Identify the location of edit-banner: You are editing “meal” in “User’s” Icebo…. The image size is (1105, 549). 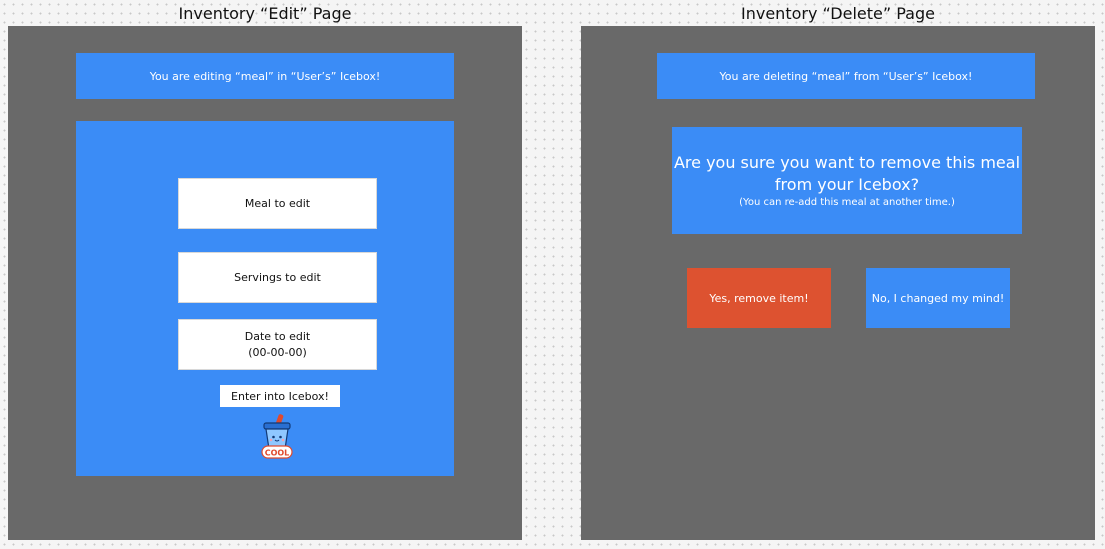
(265, 76).